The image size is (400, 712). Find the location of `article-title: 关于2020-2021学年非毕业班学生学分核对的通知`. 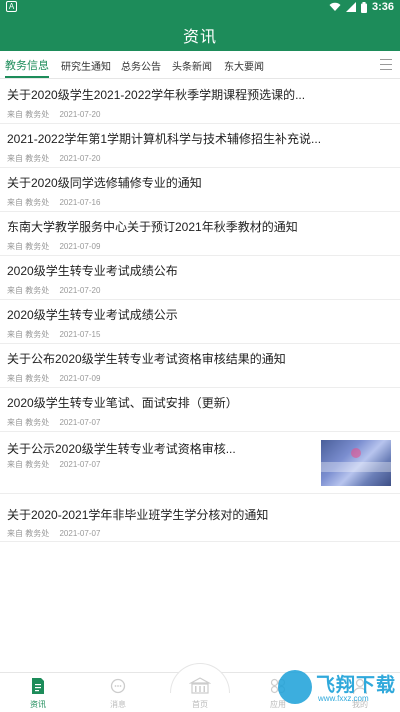

article-title: 关于2020-2021学年非毕业班学生学分核对的通知 is located at coordinates (138, 515).